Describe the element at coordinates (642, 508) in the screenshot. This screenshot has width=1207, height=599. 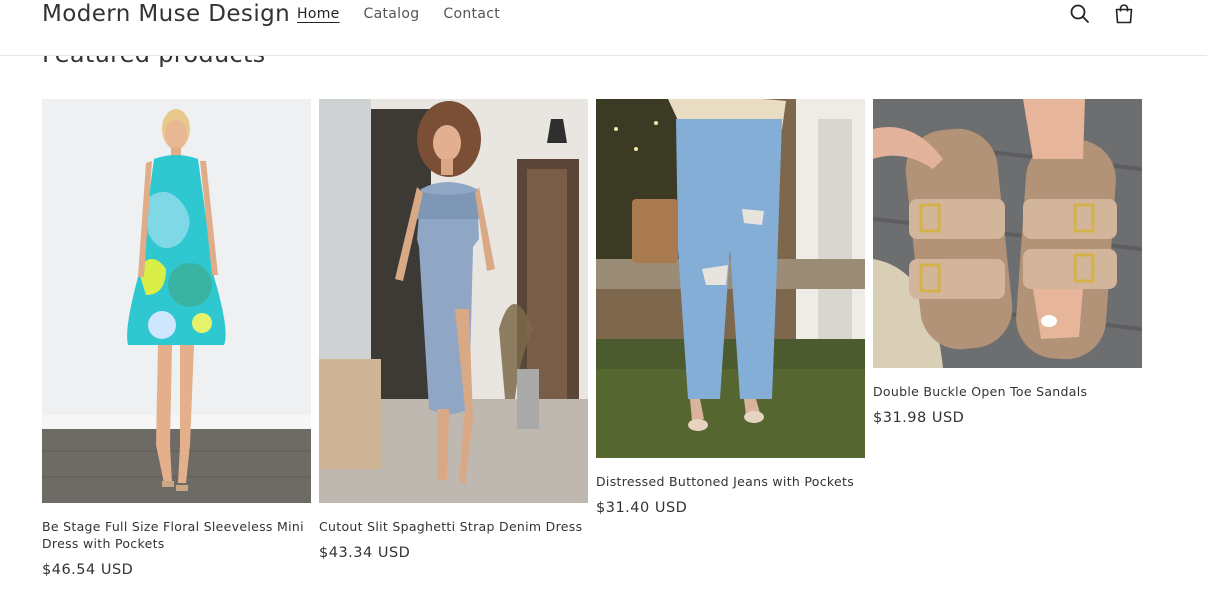
I see `product-price: $31.40 USD` at that location.